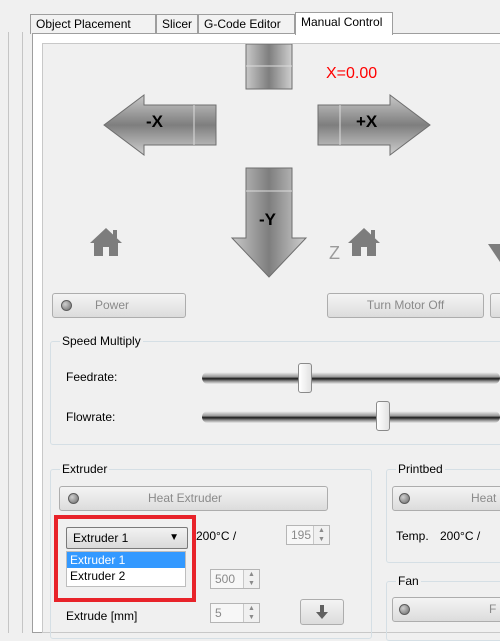 This screenshot has width=500, height=641. What do you see at coordinates (101, 538) in the screenshot?
I see `extruder-select-value: Extruder 1` at bounding box center [101, 538].